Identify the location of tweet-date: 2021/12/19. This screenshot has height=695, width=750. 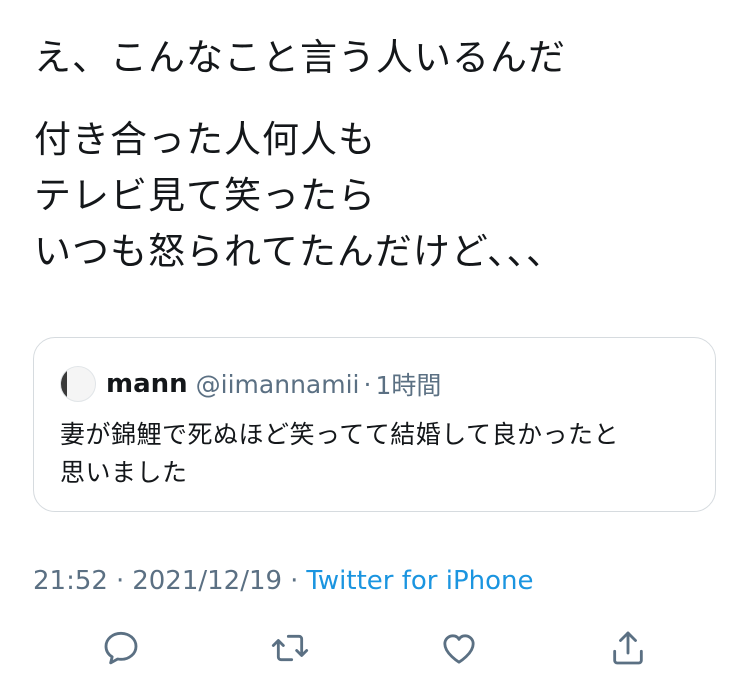
(207, 581).